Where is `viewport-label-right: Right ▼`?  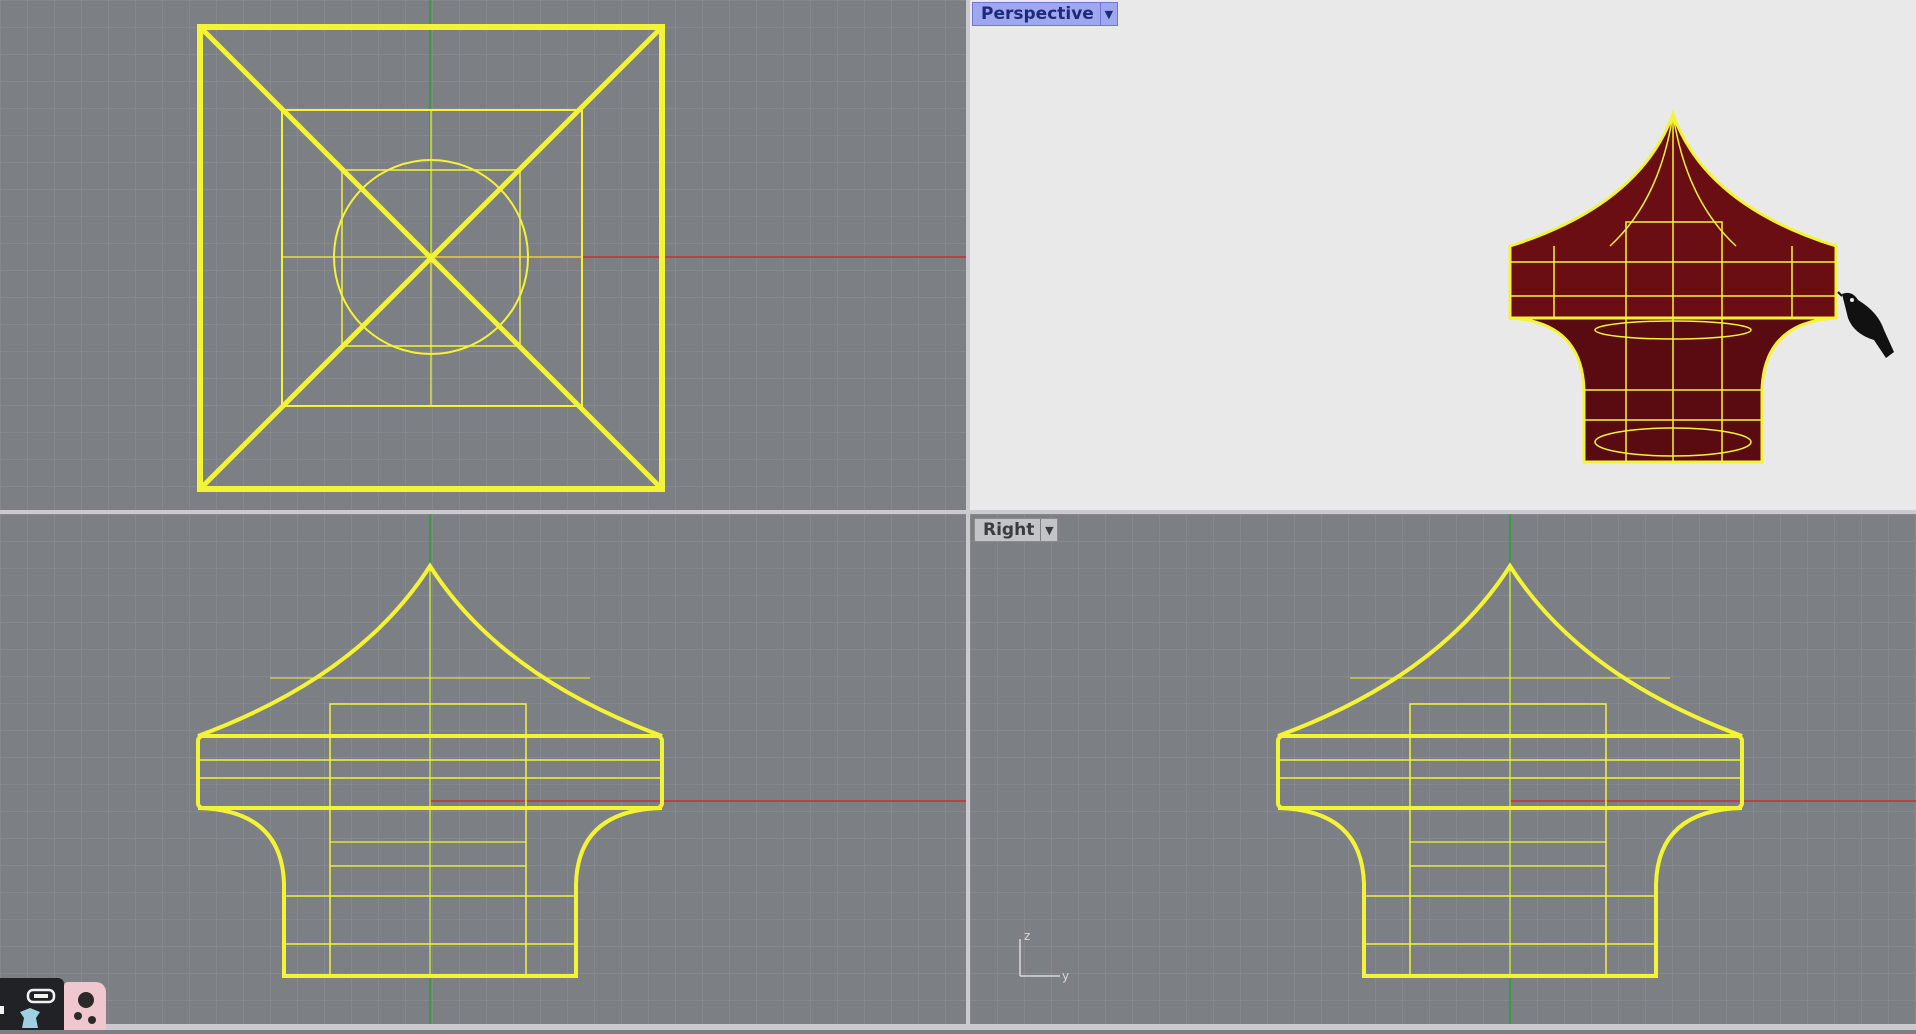
viewport-label-right: Right ▼ is located at coordinates (1016, 530).